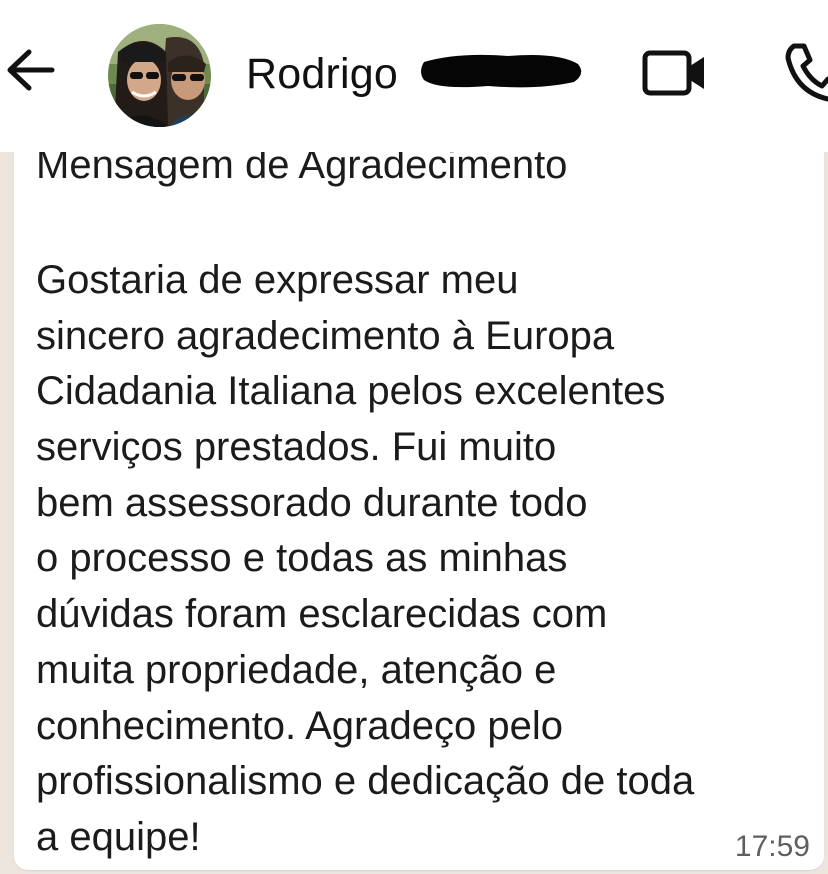  Describe the element at coordinates (312, 502) in the screenshot. I see `message-line: bem assessorado durante todo` at that location.